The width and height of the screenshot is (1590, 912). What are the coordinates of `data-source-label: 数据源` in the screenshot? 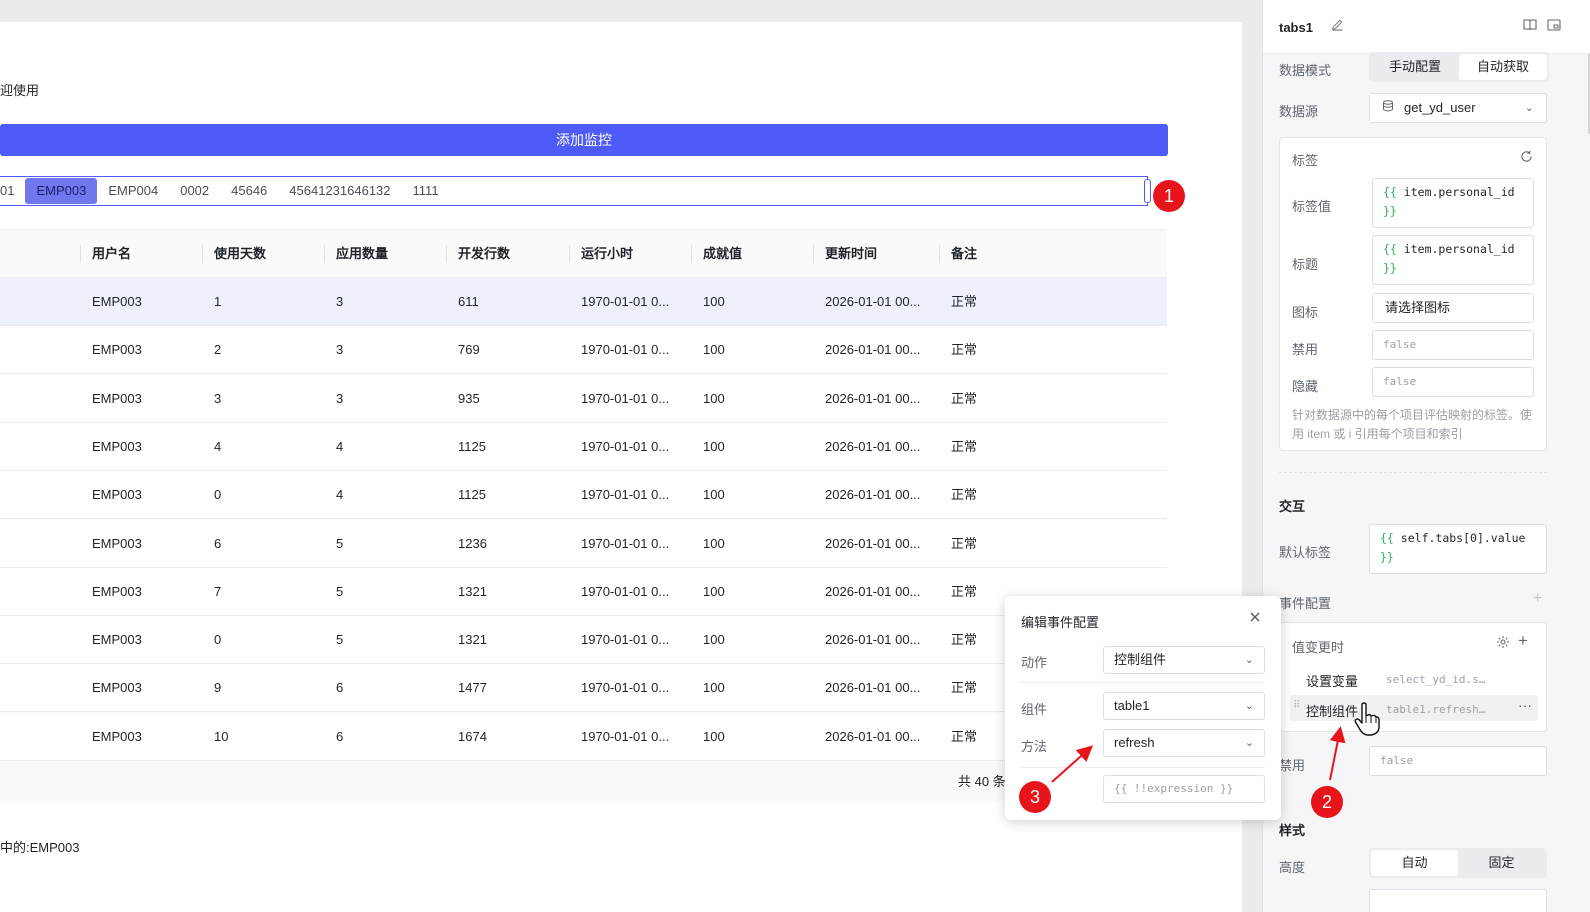 It's located at (1299, 111).